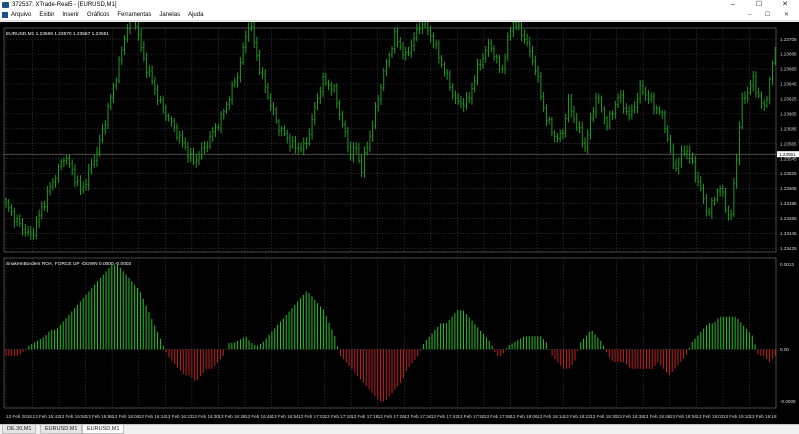 Image resolution: width=799 pixels, height=434 pixels. I want to click on x-tick-label: 13 Feb 19:02, so click(710, 416).